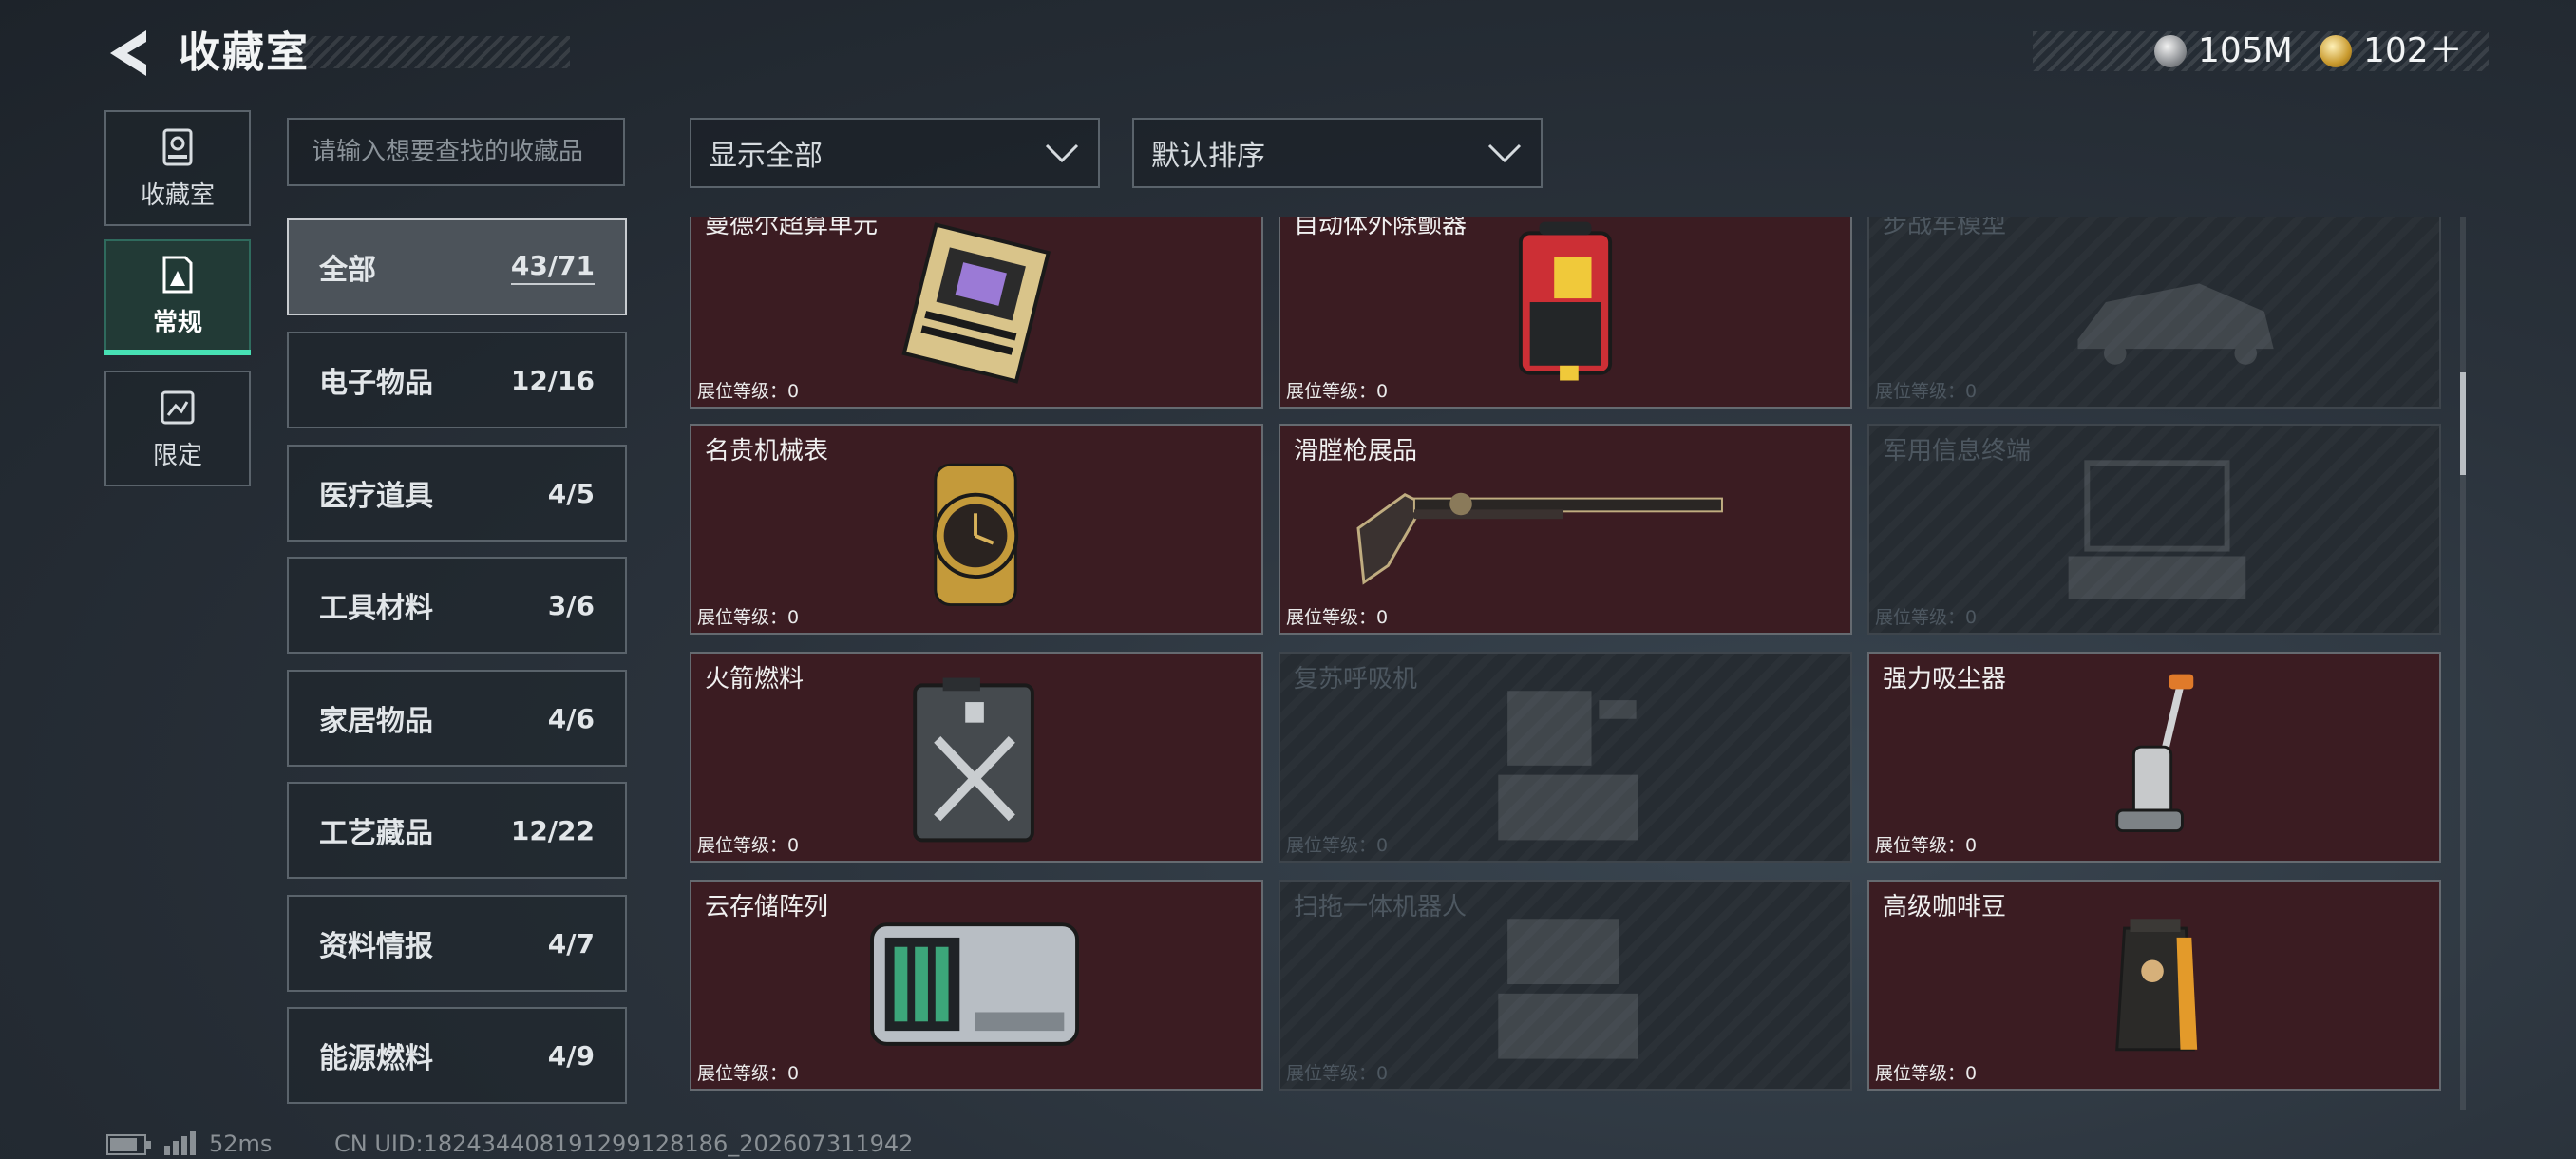 Image resolution: width=2576 pixels, height=1159 pixels. What do you see at coordinates (571, 493) in the screenshot?
I see `category-count: 4/5` at bounding box center [571, 493].